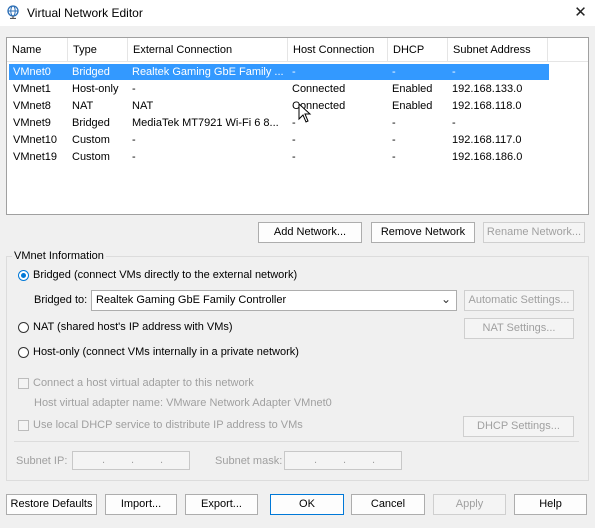 This screenshot has width=595, height=528. What do you see at coordinates (423, 232) in the screenshot?
I see `remove-network-button: Remove Network` at bounding box center [423, 232].